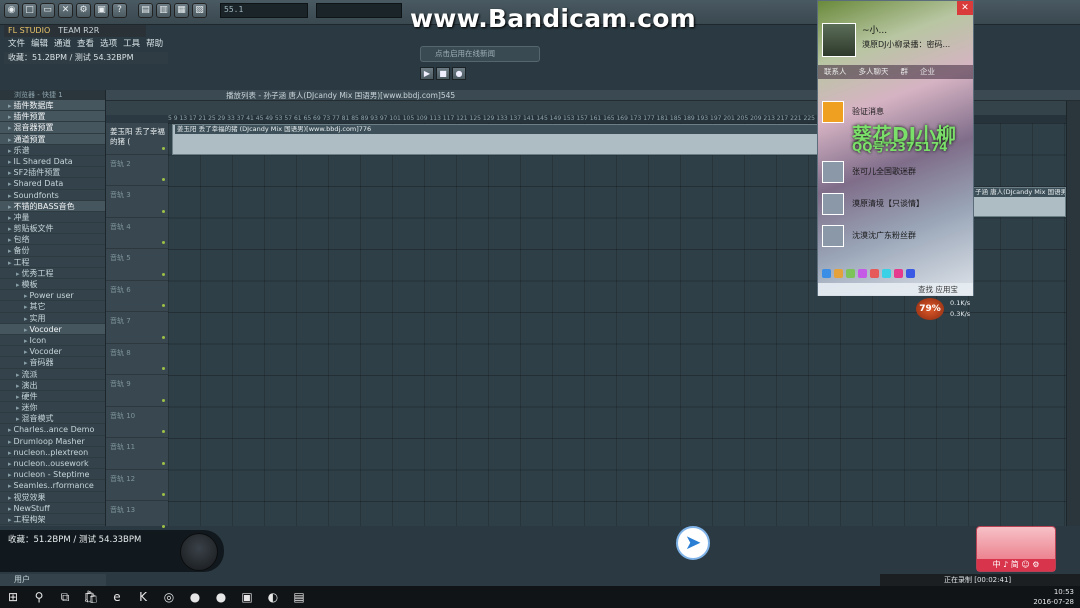  I want to click on contact-row: 沈漠沈广东粉丝群, so click(897, 237).